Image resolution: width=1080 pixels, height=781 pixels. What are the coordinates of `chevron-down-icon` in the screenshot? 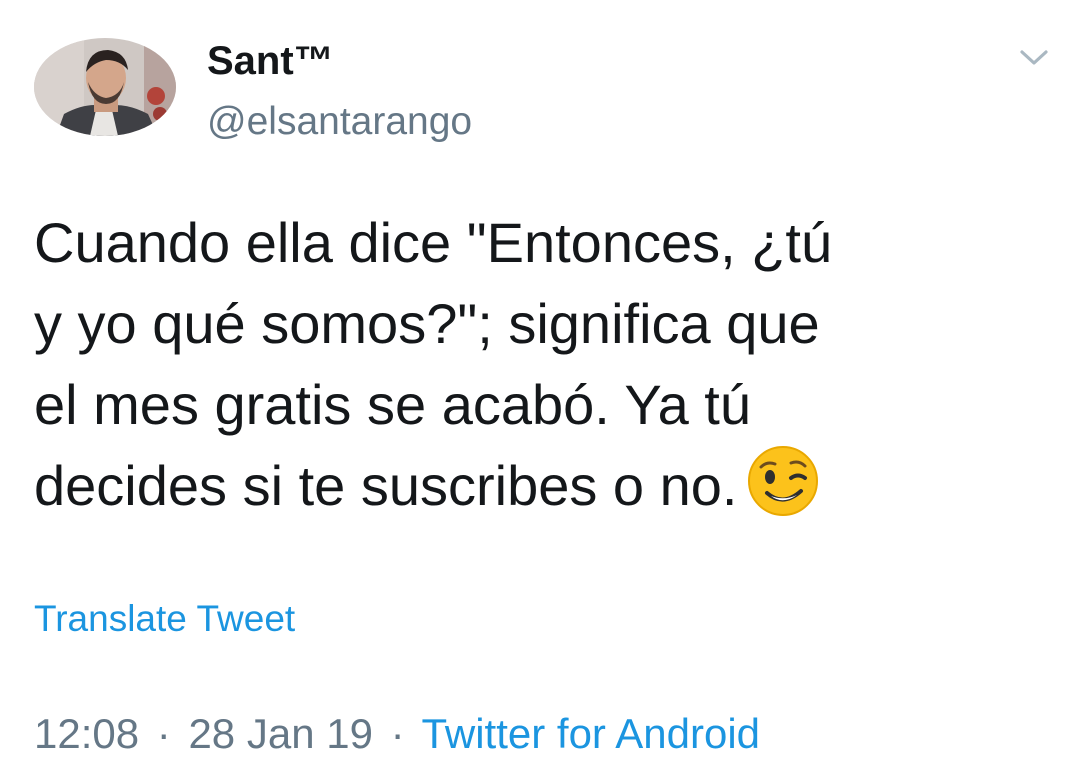 It's located at (1034, 57).